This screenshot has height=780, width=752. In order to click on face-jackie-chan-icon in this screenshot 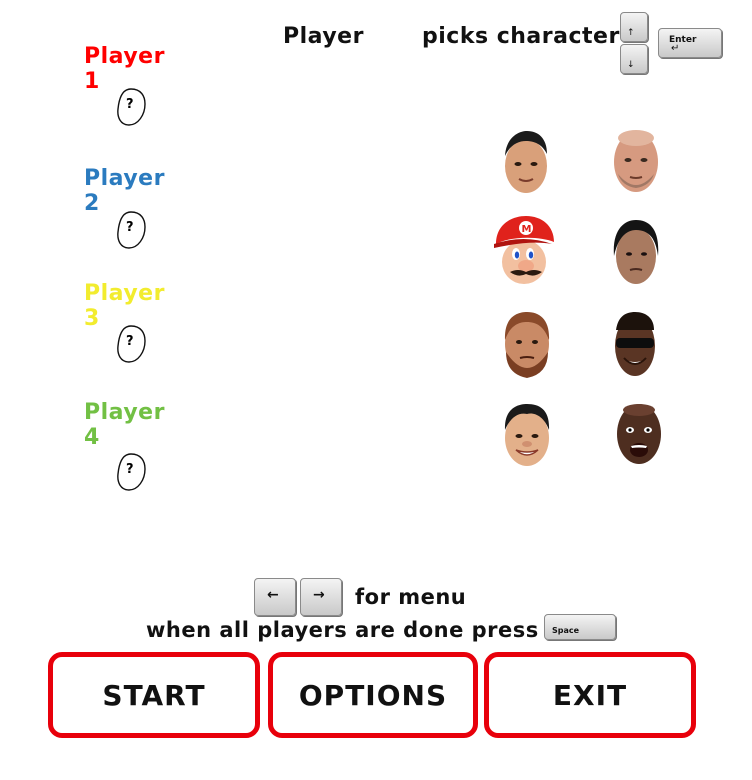, I will do `click(528, 436)`.